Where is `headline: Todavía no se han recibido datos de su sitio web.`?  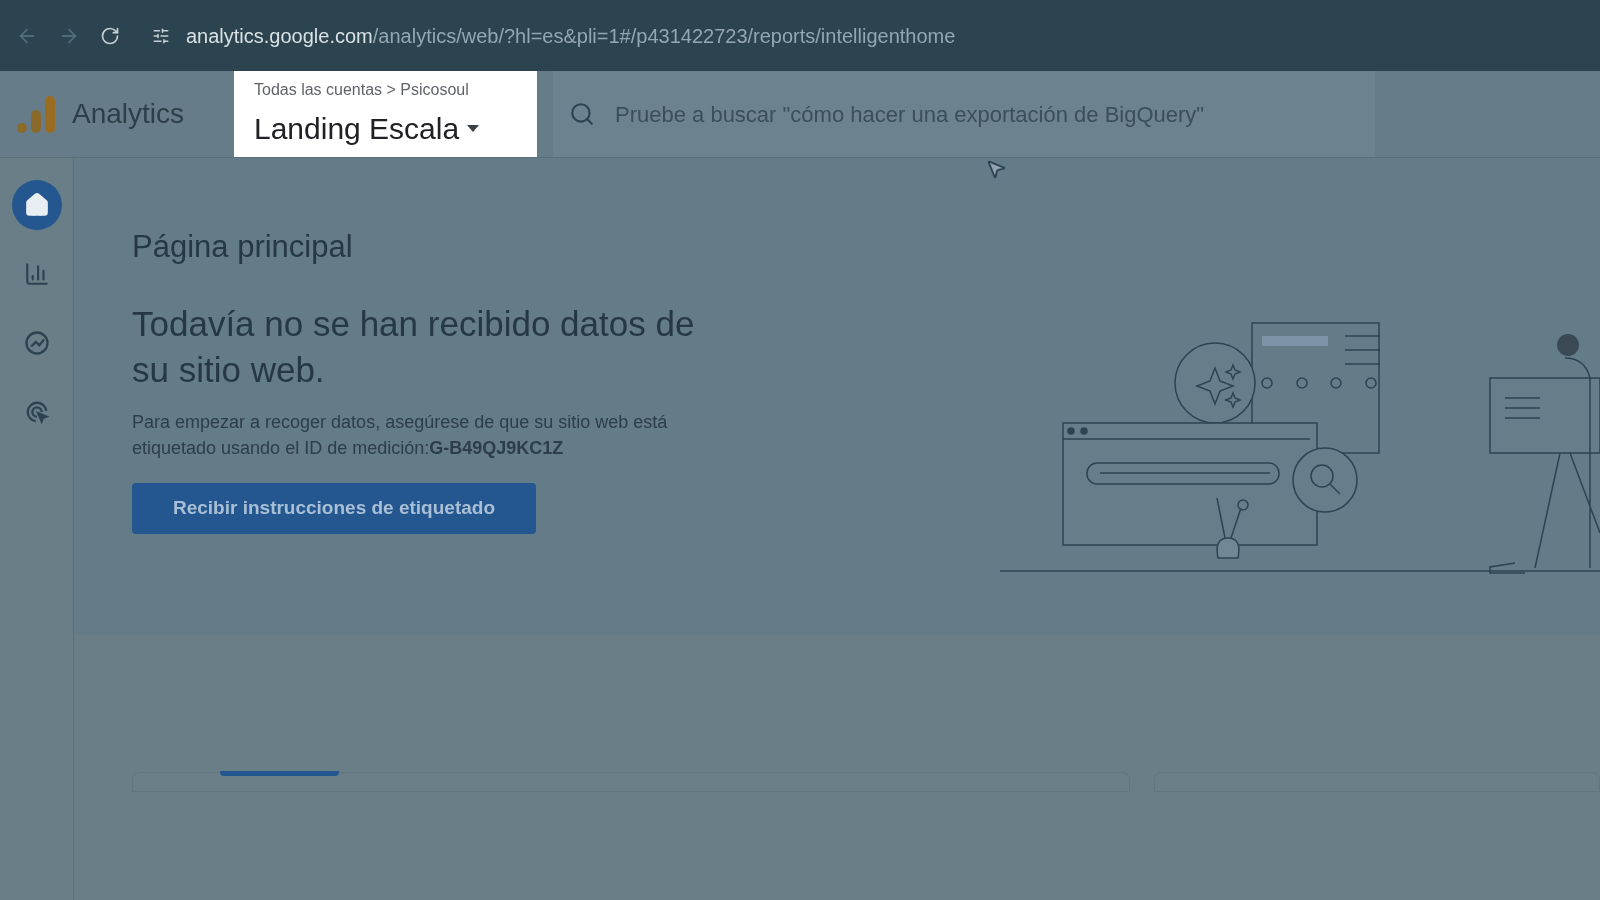
headline: Todavía no se han recibido datos de su sitio web. is located at coordinates (414, 346).